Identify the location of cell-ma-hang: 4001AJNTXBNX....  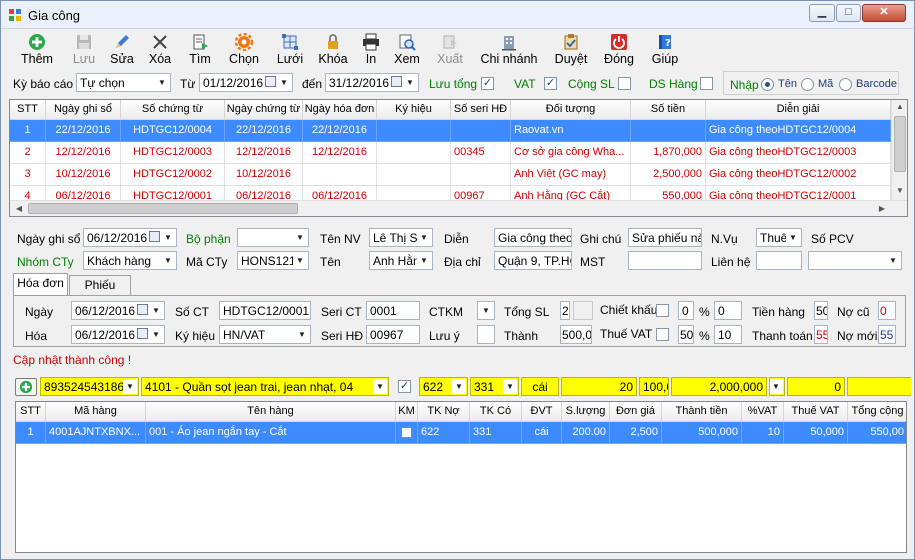
(96, 433).